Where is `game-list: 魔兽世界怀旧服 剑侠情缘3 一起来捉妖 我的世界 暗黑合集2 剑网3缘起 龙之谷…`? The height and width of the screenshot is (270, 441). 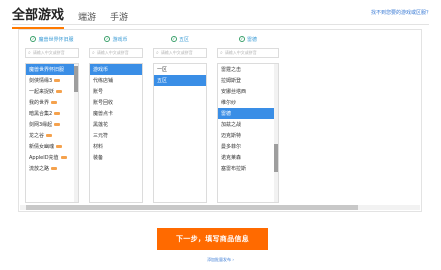
game-list: 魔兽世界怀旧服 剑侠情缘3 一起来捉妖 我的世界 暗黑合集2 剑网3缘起 龙之谷… is located at coordinates (52, 133).